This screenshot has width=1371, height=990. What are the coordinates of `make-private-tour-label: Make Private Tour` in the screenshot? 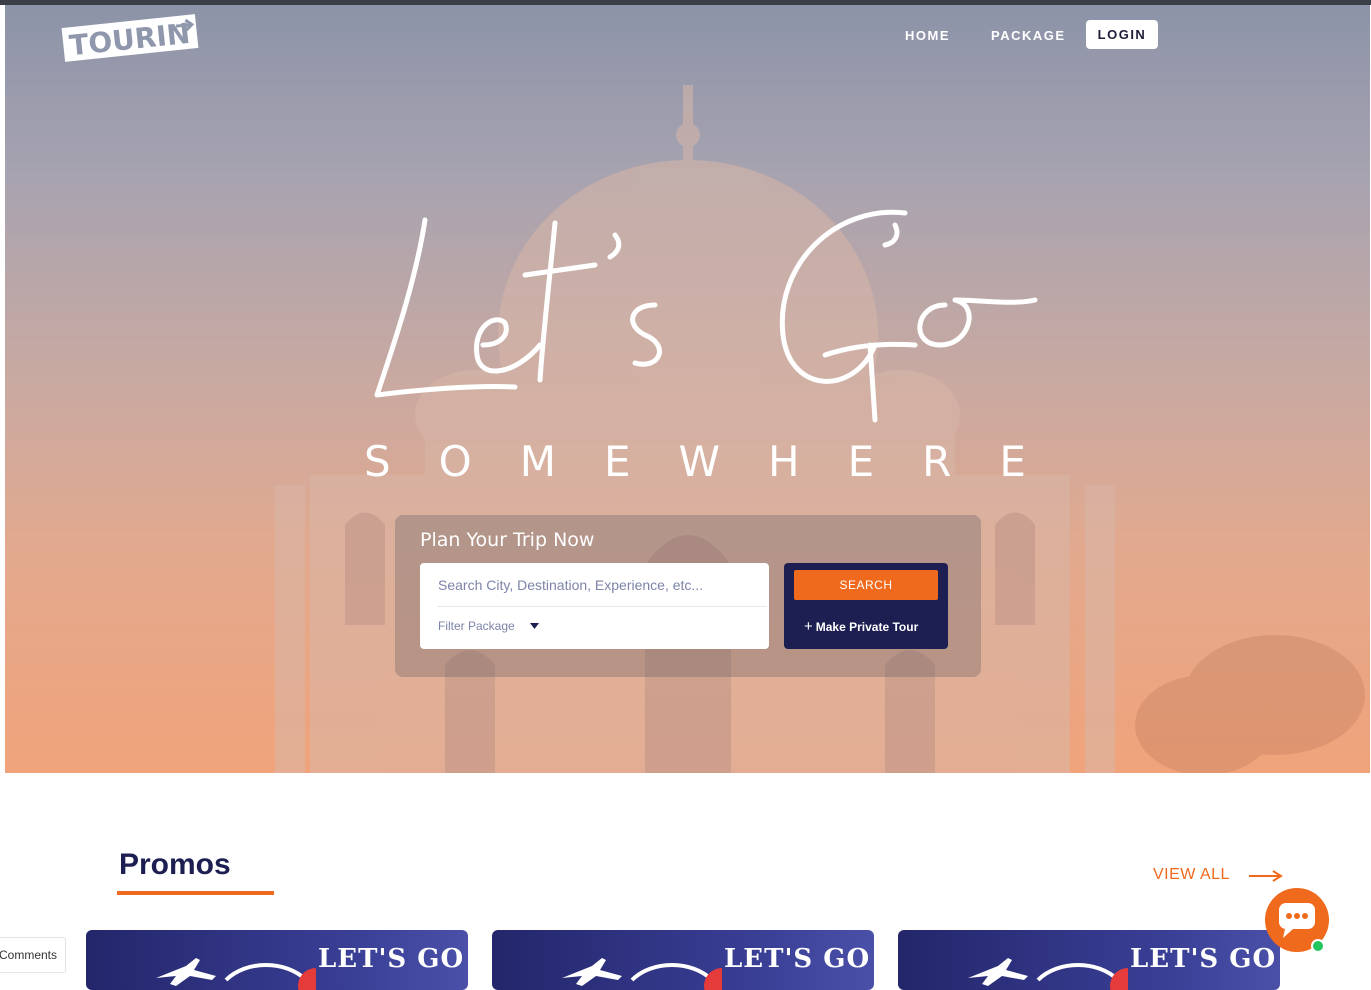 It's located at (867, 627).